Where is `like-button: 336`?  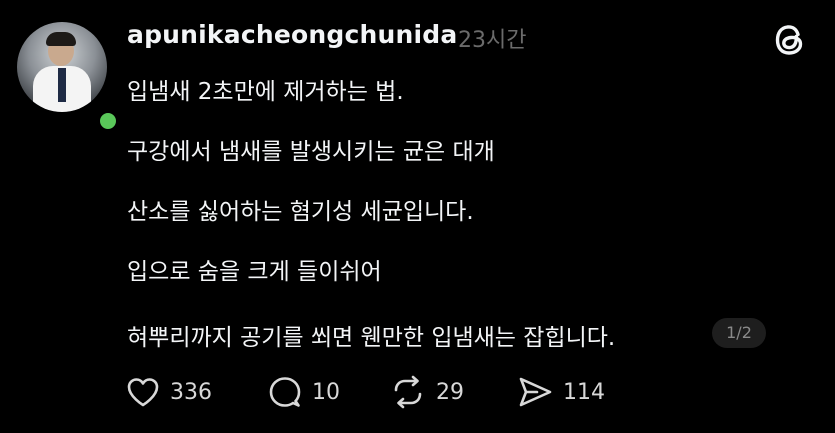
like-button: 336 is located at coordinates (169, 392).